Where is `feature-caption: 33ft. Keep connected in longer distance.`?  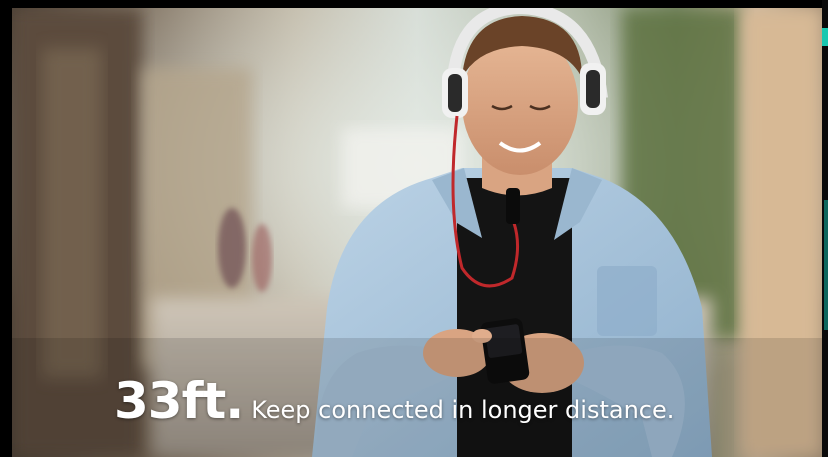
feature-caption: 33ft. Keep connected in longer distance. is located at coordinates (394, 401).